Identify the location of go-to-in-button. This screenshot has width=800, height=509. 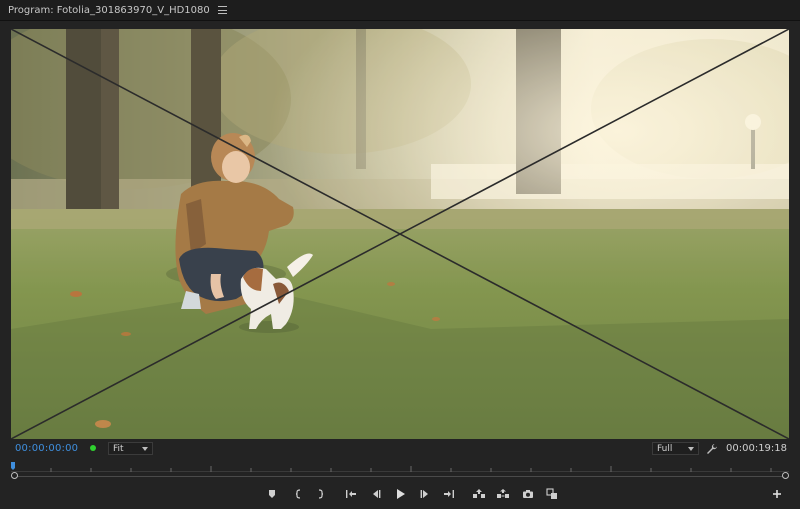
(351, 494).